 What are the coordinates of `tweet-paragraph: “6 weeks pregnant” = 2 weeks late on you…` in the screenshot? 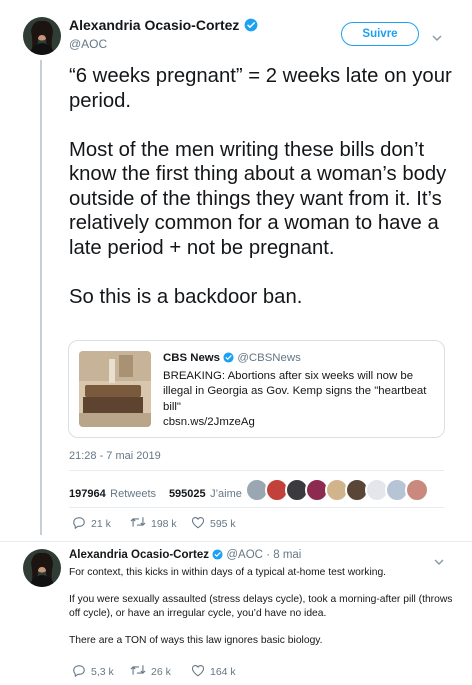 It's located at (260, 88).